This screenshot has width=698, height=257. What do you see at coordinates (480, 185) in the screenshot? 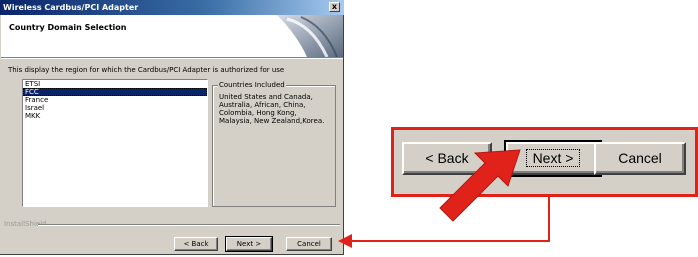
I see `pointer-arrow-icon` at bounding box center [480, 185].